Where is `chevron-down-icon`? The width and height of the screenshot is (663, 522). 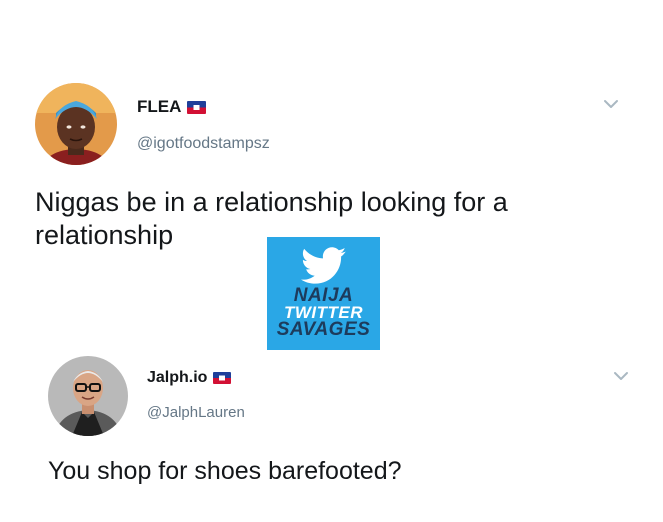 chevron-down-icon is located at coordinates (621, 375).